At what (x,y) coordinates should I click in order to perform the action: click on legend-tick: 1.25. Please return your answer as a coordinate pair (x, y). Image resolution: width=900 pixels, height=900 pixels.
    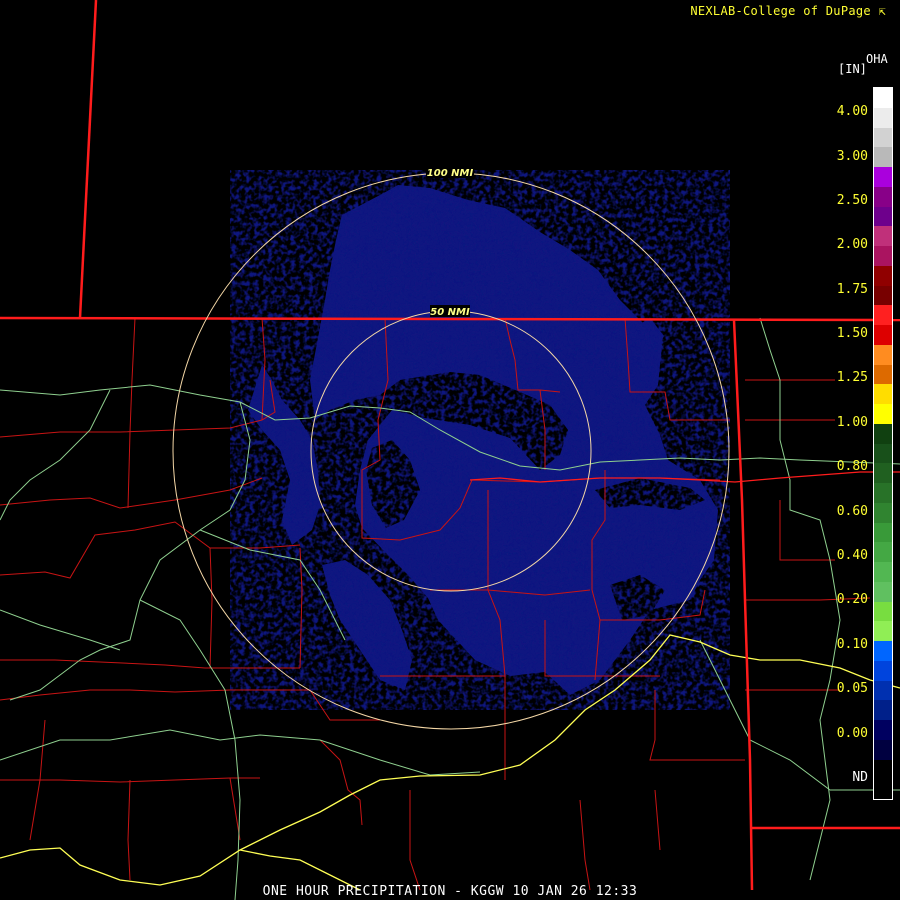
    Looking at the image, I should click on (852, 377).